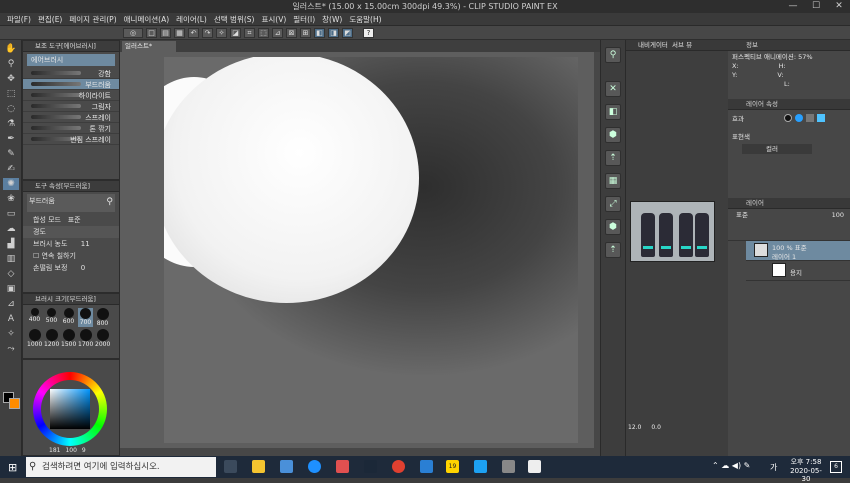 Image resolution: width=850 pixels, height=483 pixels. What do you see at coordinates (149, 46) in the screenshot?
I see `canvas-tab: 일러스트*` at bounding box center [149, 46].